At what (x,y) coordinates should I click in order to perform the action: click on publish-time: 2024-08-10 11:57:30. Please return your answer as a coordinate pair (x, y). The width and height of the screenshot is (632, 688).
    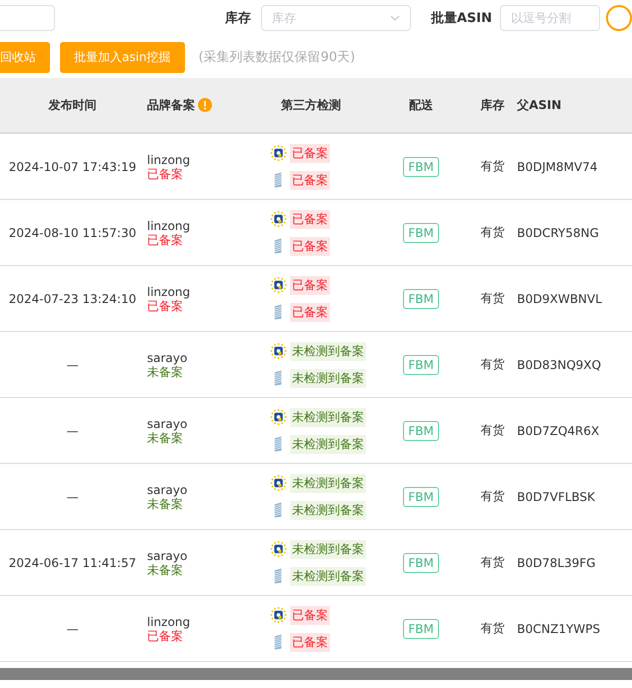
    Looking at the image, I should click on (72, 233).